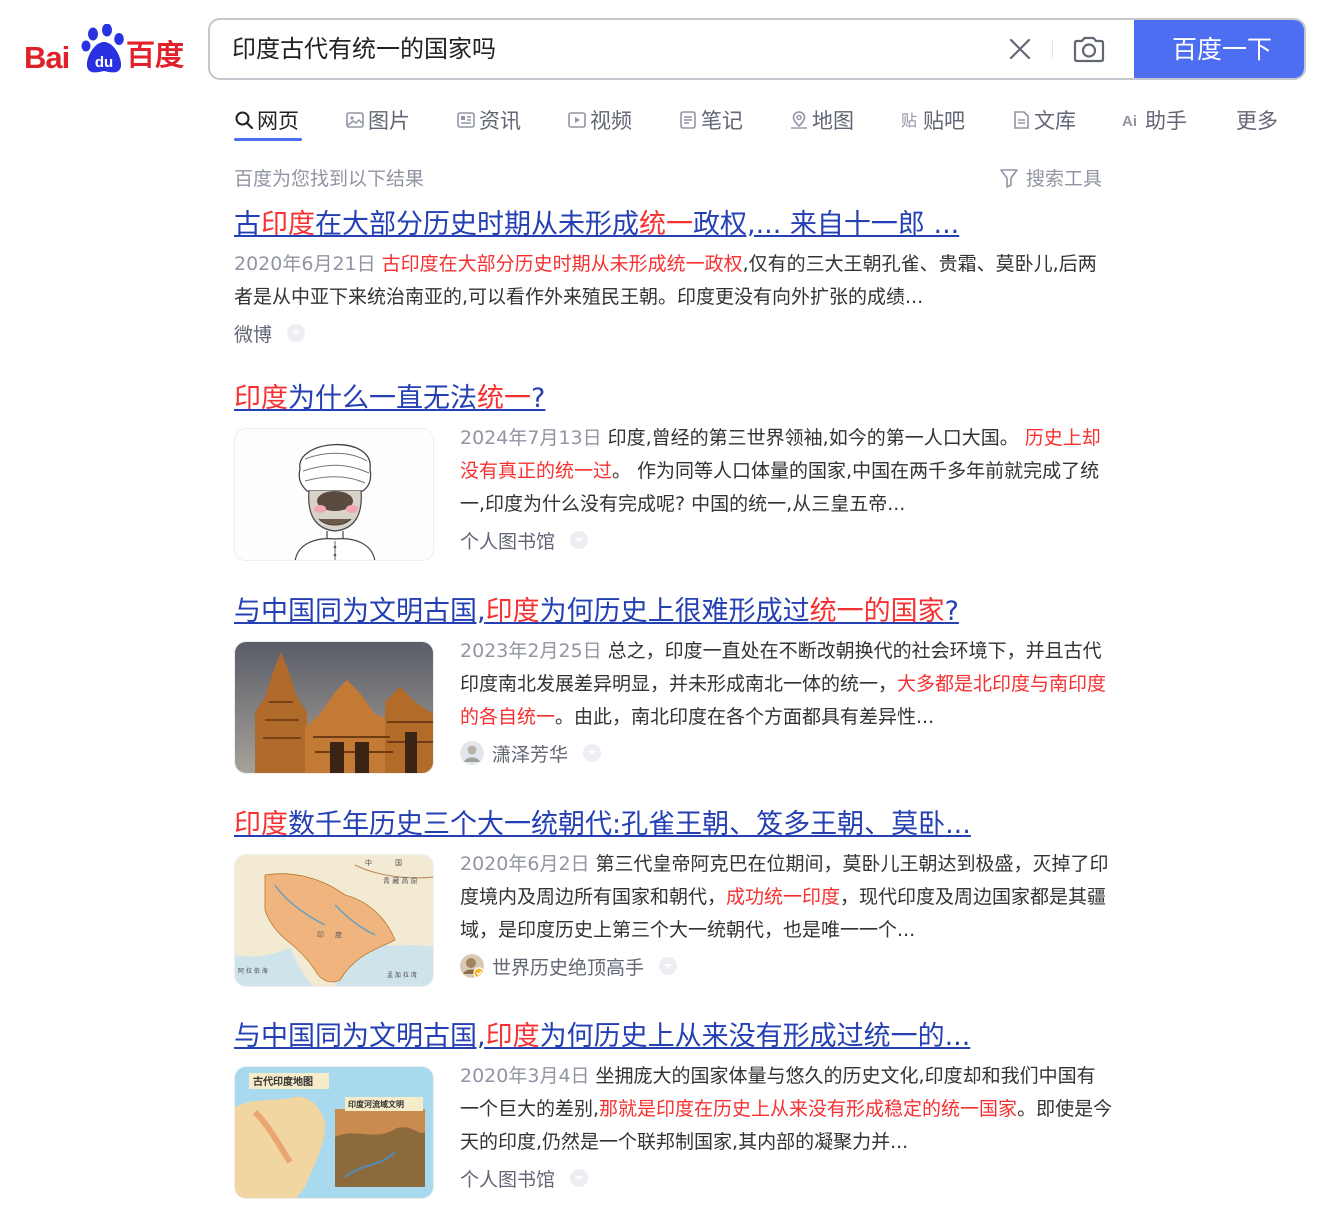 The height and width of the screenshot is (1212, 1338). I want to click on result-date: 2024年7月13日, so click(531, 438).